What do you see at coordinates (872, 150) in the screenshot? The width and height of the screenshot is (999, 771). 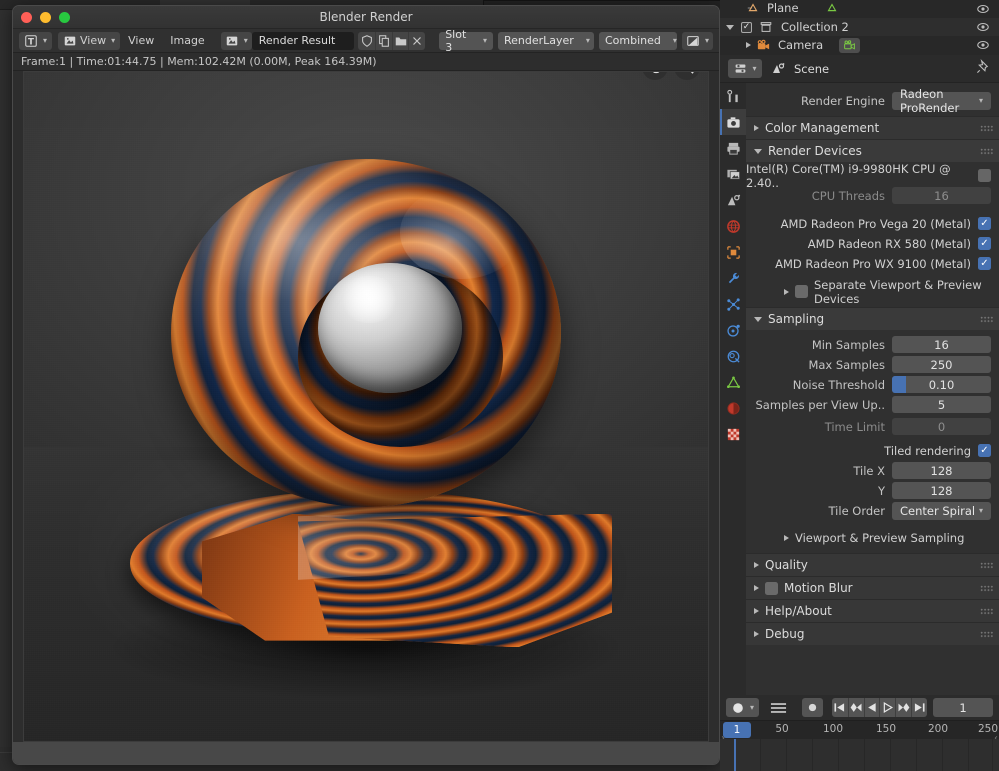 I see `panel-render-devices: Render Devices` at bounding box center [872, 150].